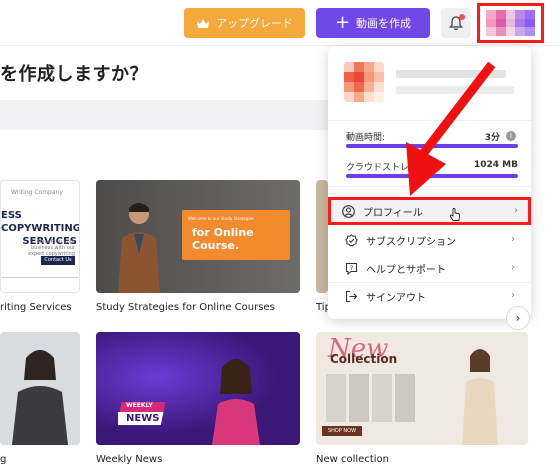 This screenshot has height=475, width=560. I want to click on create-video-label: 動画を作成, so click(384, 23).